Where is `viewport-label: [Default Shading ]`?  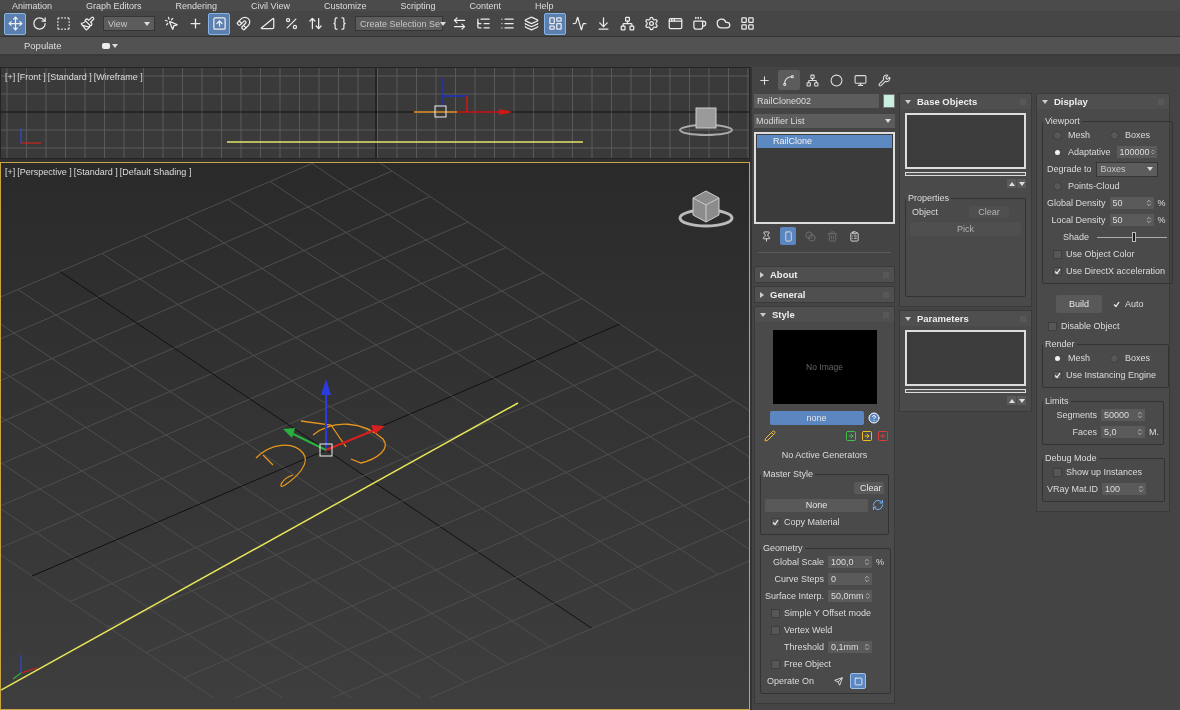
viewport-label: [Default Shading ] is located at coordinates (155, 172).